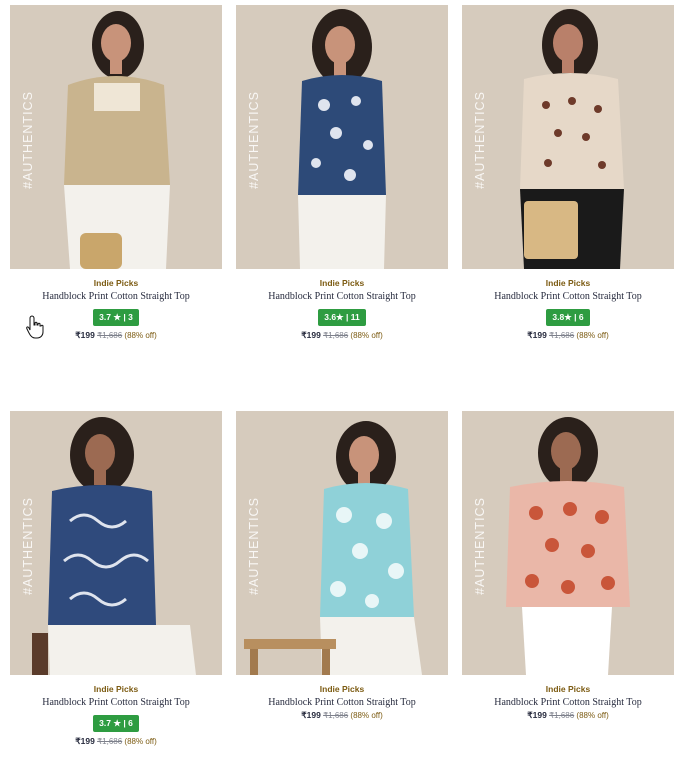 Image resolution: width=691 pixels, height=760 pixels. Describe the element at coordinates (568, 317) in the screenshot. I see `rating-badge: 3.8★ | 6` at that location.